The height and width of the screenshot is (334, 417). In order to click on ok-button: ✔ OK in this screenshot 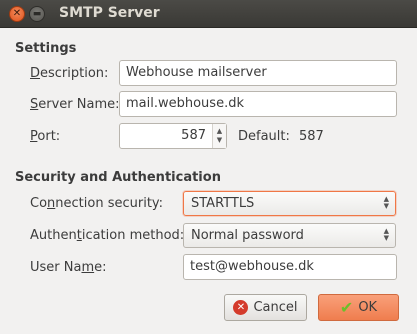, I will do `click(358, 307)`.